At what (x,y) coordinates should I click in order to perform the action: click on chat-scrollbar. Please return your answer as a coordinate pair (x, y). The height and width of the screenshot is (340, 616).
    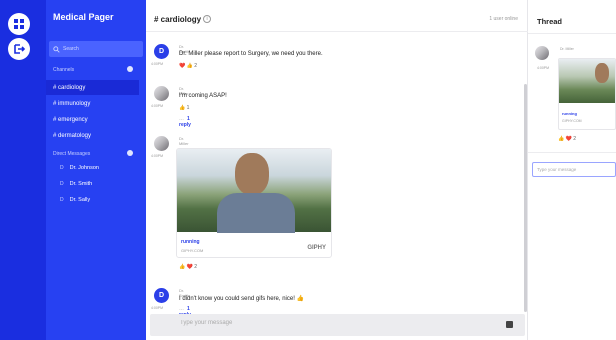
    Looking at the image, I should click on (525, 198).